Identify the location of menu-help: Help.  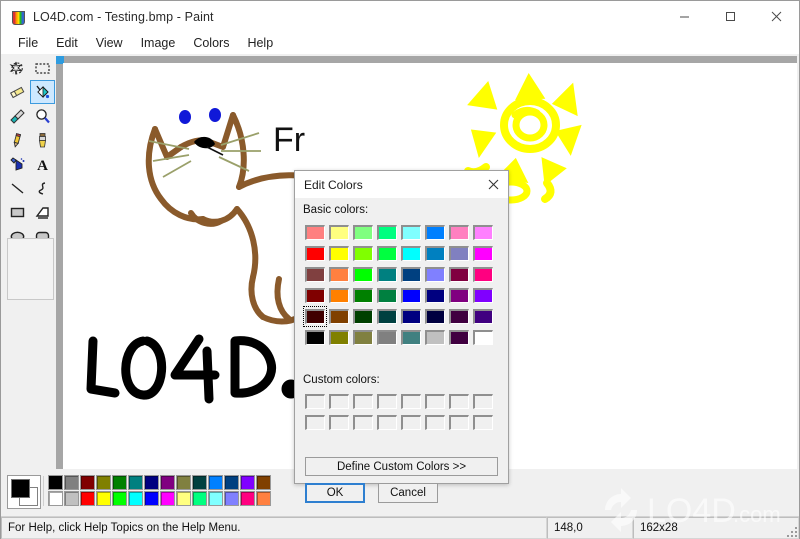
(260, 43).